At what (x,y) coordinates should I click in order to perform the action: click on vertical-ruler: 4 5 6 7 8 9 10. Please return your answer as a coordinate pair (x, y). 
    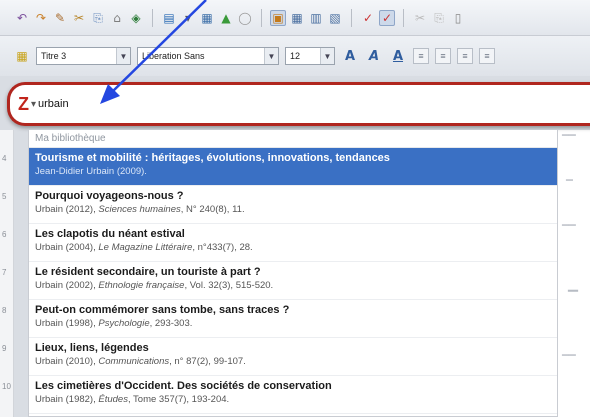
    Looking at the image, I should click on (7, 273).